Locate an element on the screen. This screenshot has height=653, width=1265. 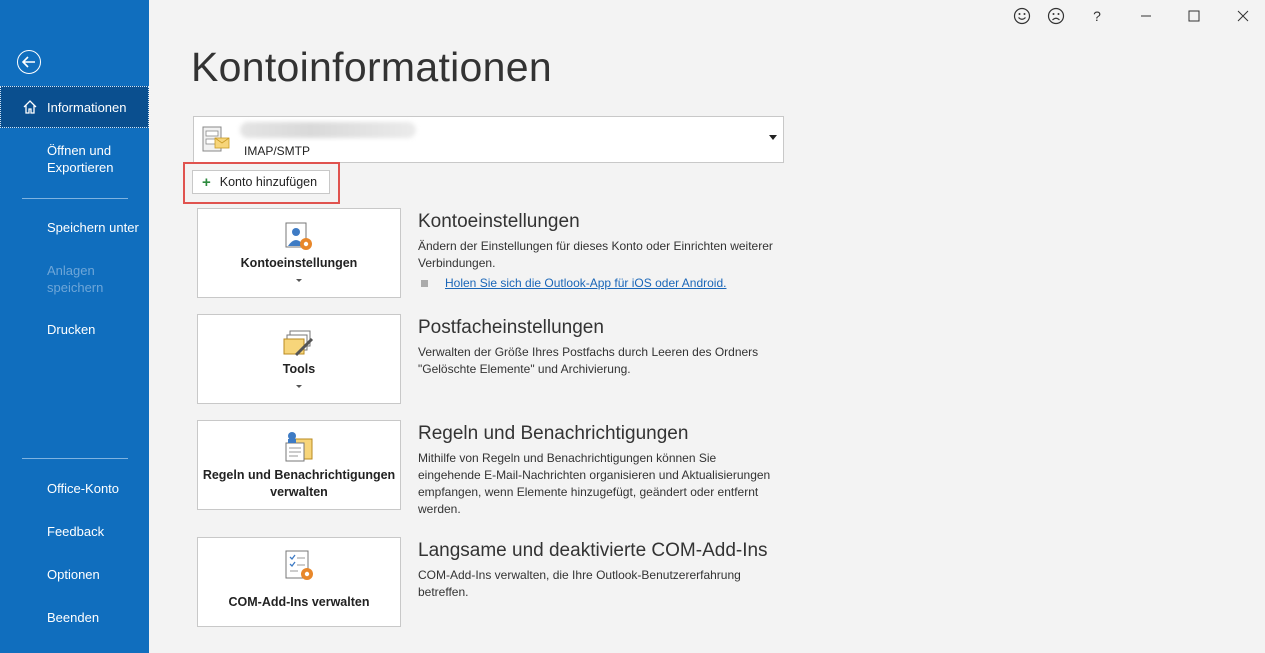
nav-optionen: Optionen is located at coordinates (74, 574).